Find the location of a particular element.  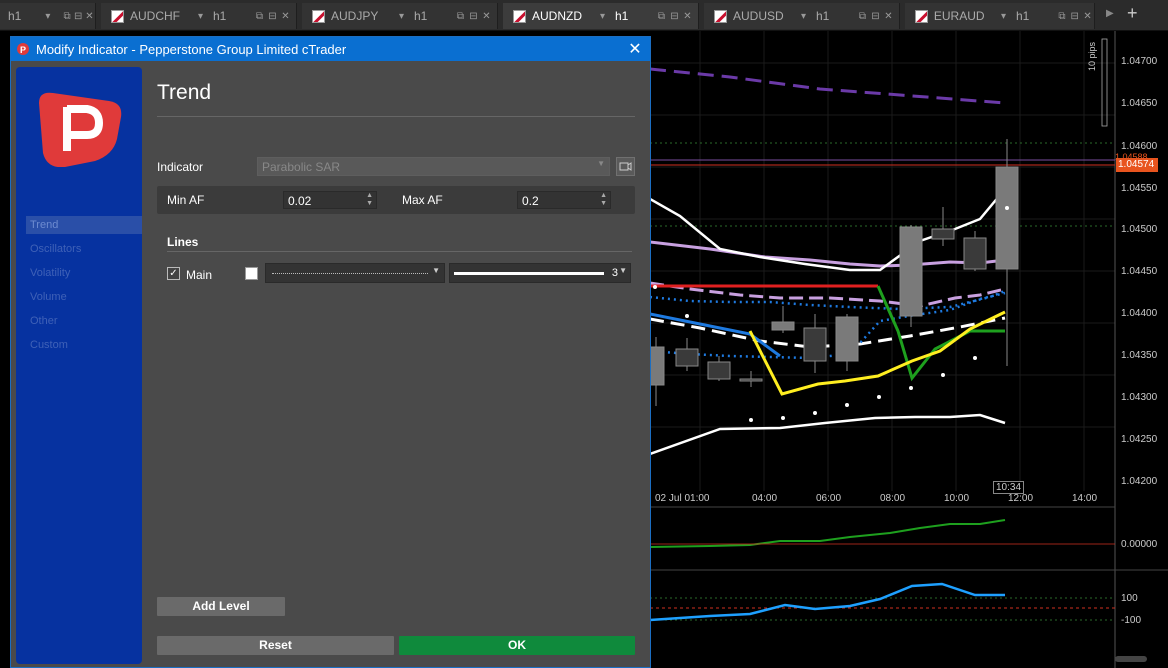

chart-tab: h1 ▾ ⧉ ⊟ ✕ is located at coordinates (48, 16).